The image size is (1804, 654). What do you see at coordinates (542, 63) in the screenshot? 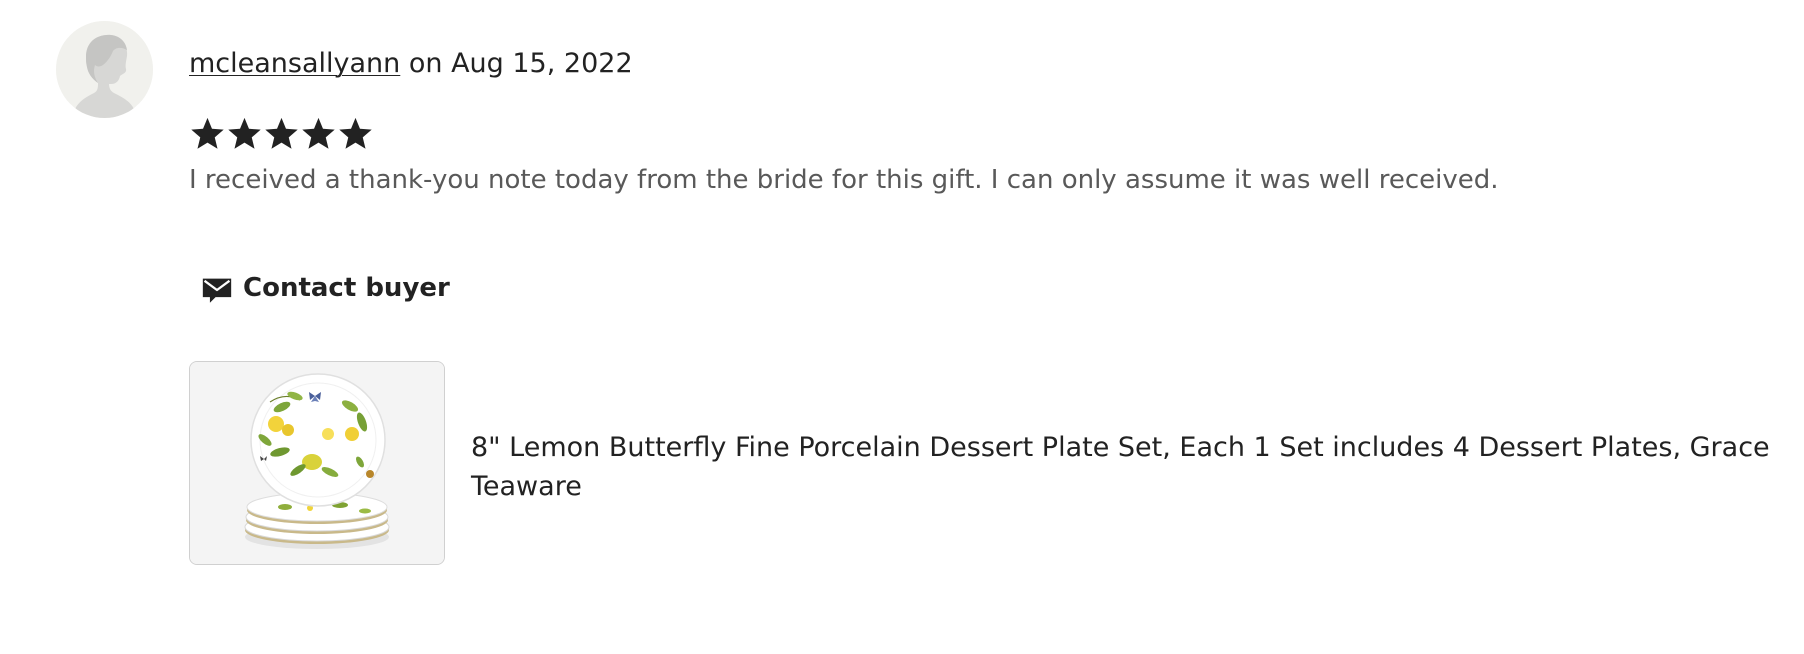
I see `review-date: Aug 15, 2022` at bounding box center [542, 63].